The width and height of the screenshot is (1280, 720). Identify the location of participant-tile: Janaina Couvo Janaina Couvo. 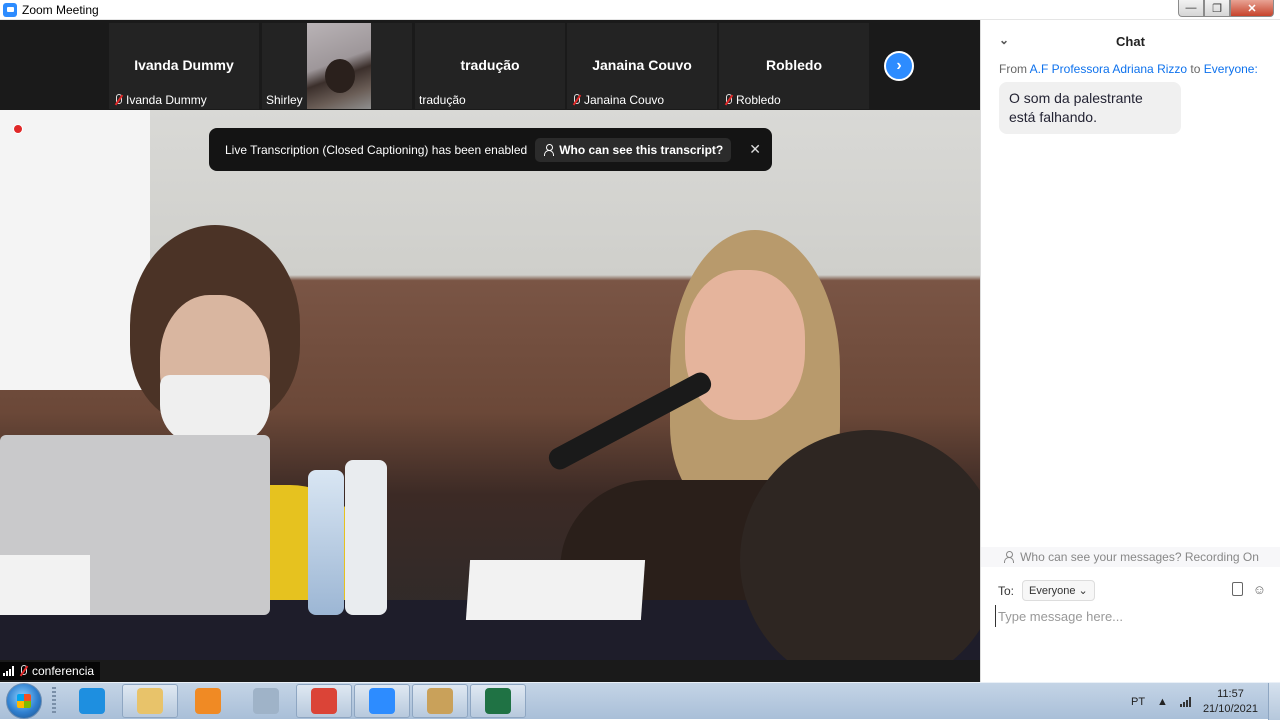
(642, 66).